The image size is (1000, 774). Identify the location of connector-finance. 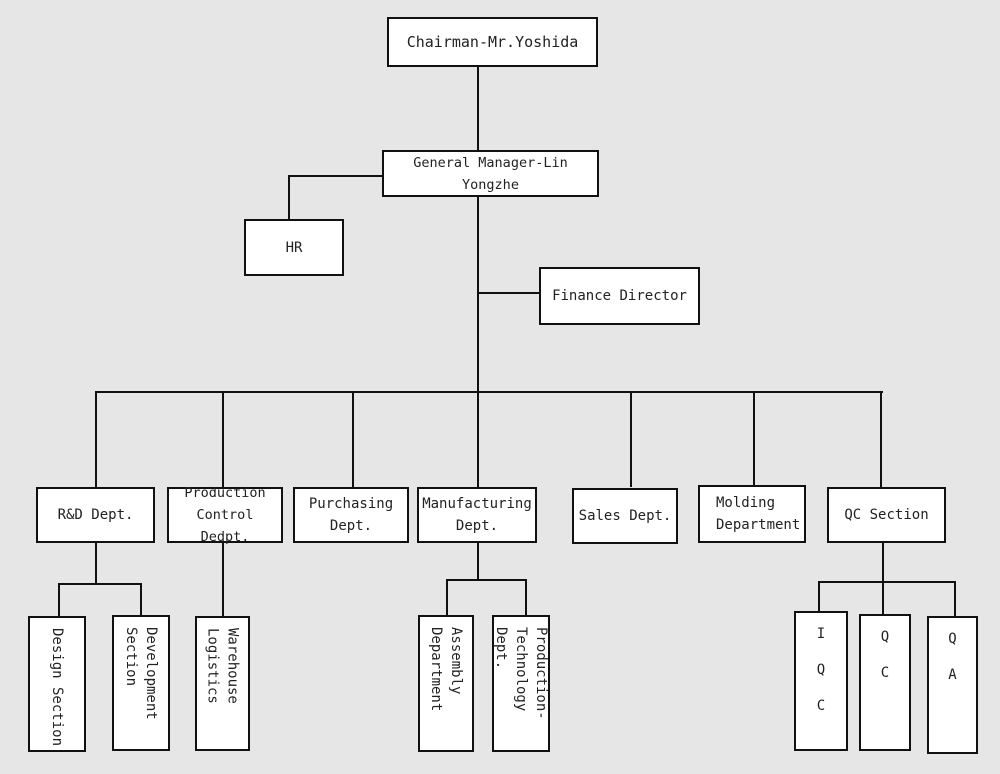
(510, 293).